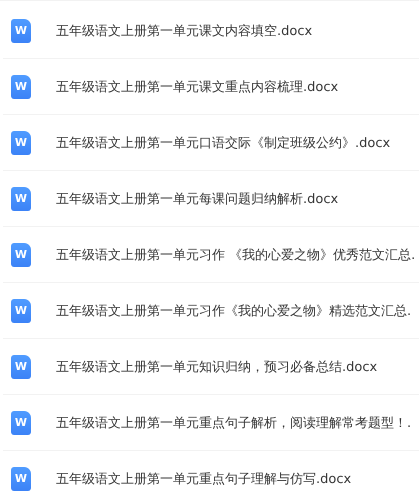  What do you see at coordinates (223, 143) in the screenshot?
I see `file-name: 五年级语文上册第一单元口语交际《制定班级公约》.docx` at bounding box center [223, 143].